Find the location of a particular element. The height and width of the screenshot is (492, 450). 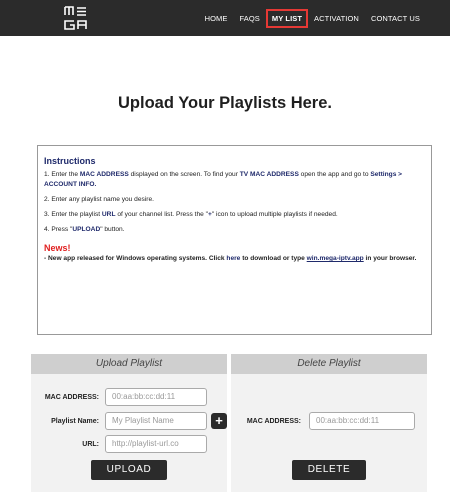

nav-faqs: FAQS is located at coordinates (249, 18).